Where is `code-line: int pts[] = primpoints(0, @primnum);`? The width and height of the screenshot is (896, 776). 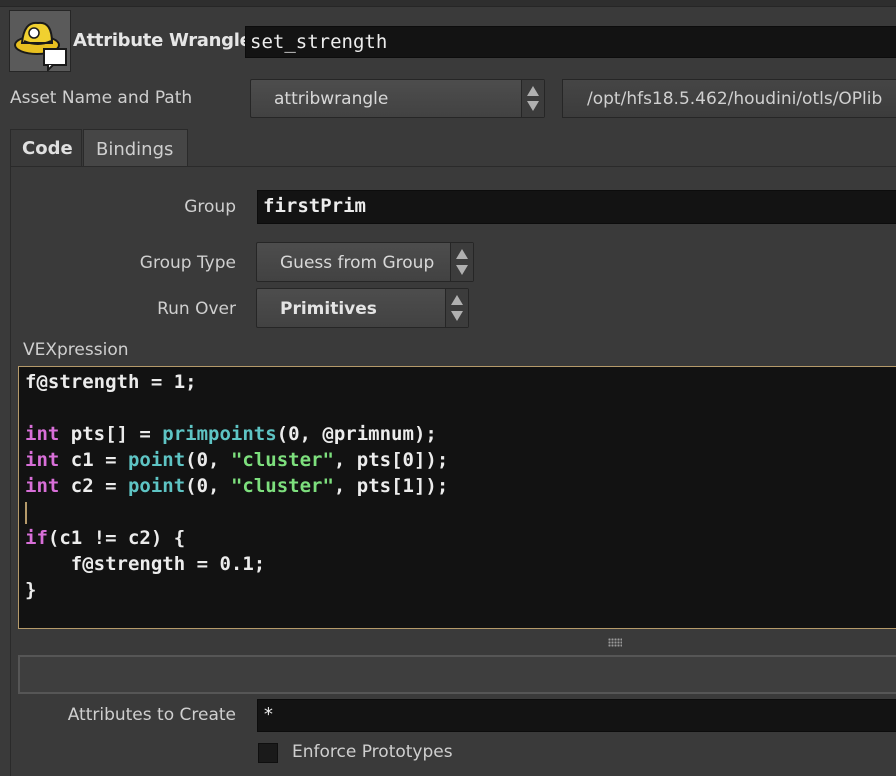
code-line: int pts[] = primpoints(0, @primnum); is located at coordinates (231, 434).